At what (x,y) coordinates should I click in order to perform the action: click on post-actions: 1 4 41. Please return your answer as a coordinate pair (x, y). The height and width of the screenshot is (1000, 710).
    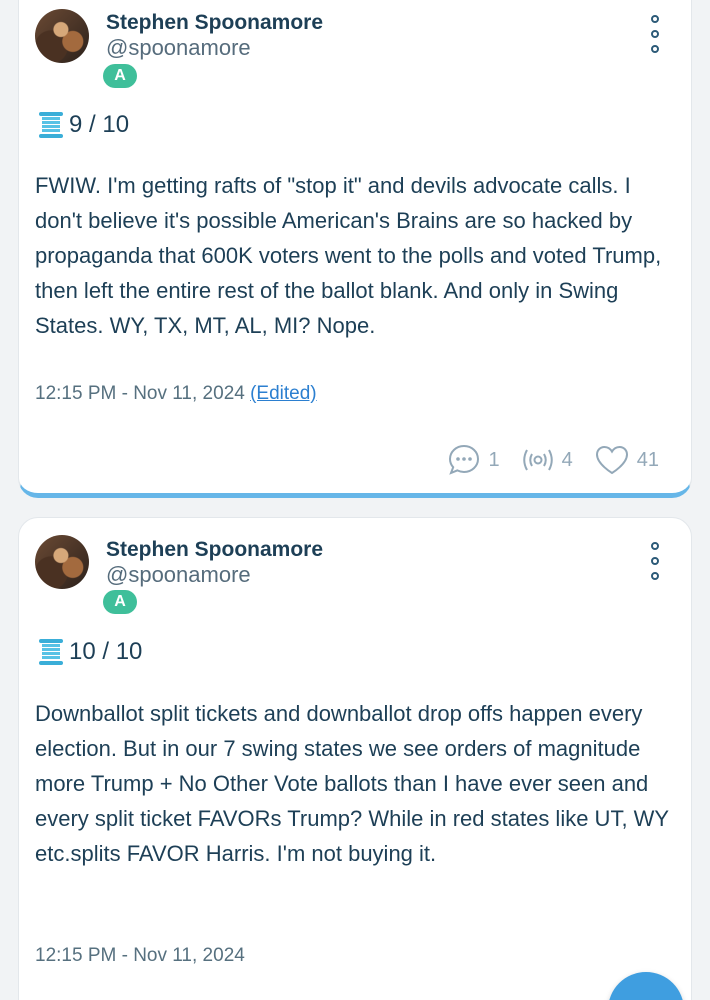
    Looking at the image, I should click on (542, 460).